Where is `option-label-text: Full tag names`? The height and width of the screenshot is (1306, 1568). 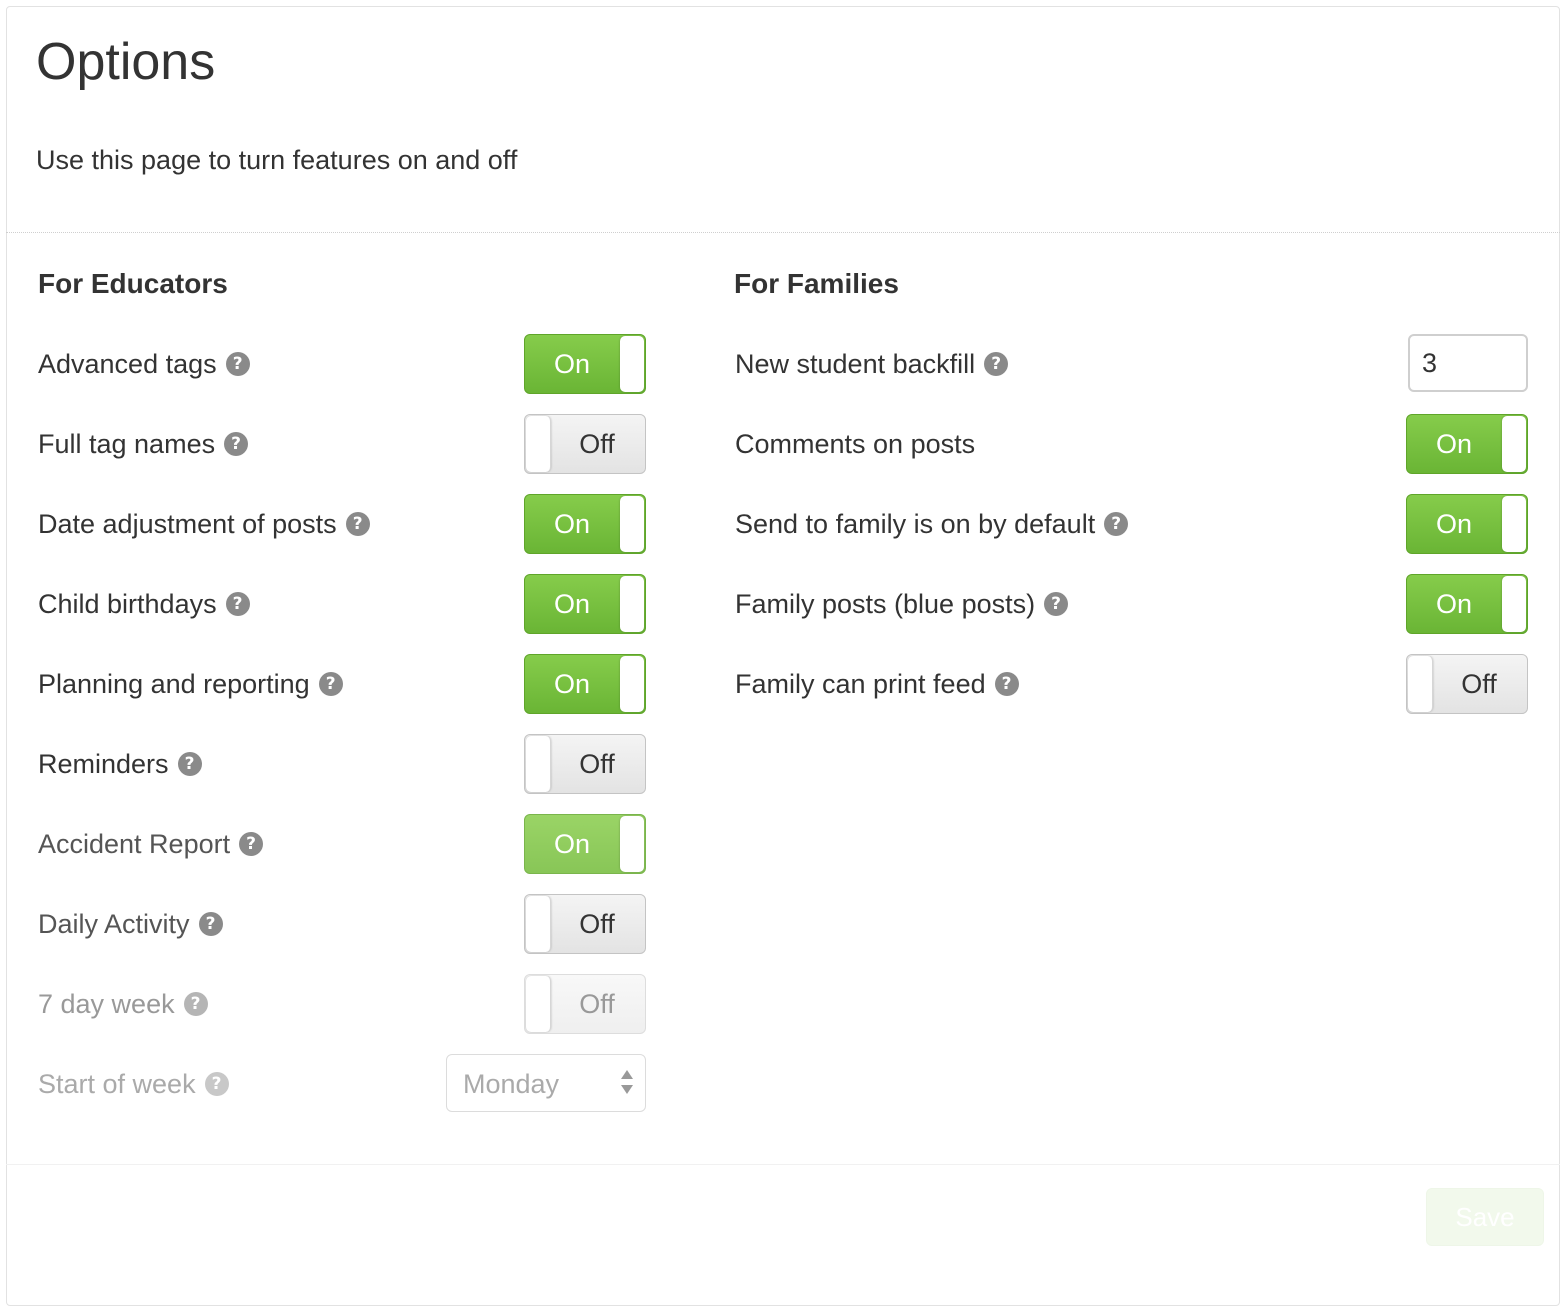
option-label-text: Full tag names is located at coordinates (127, 444).